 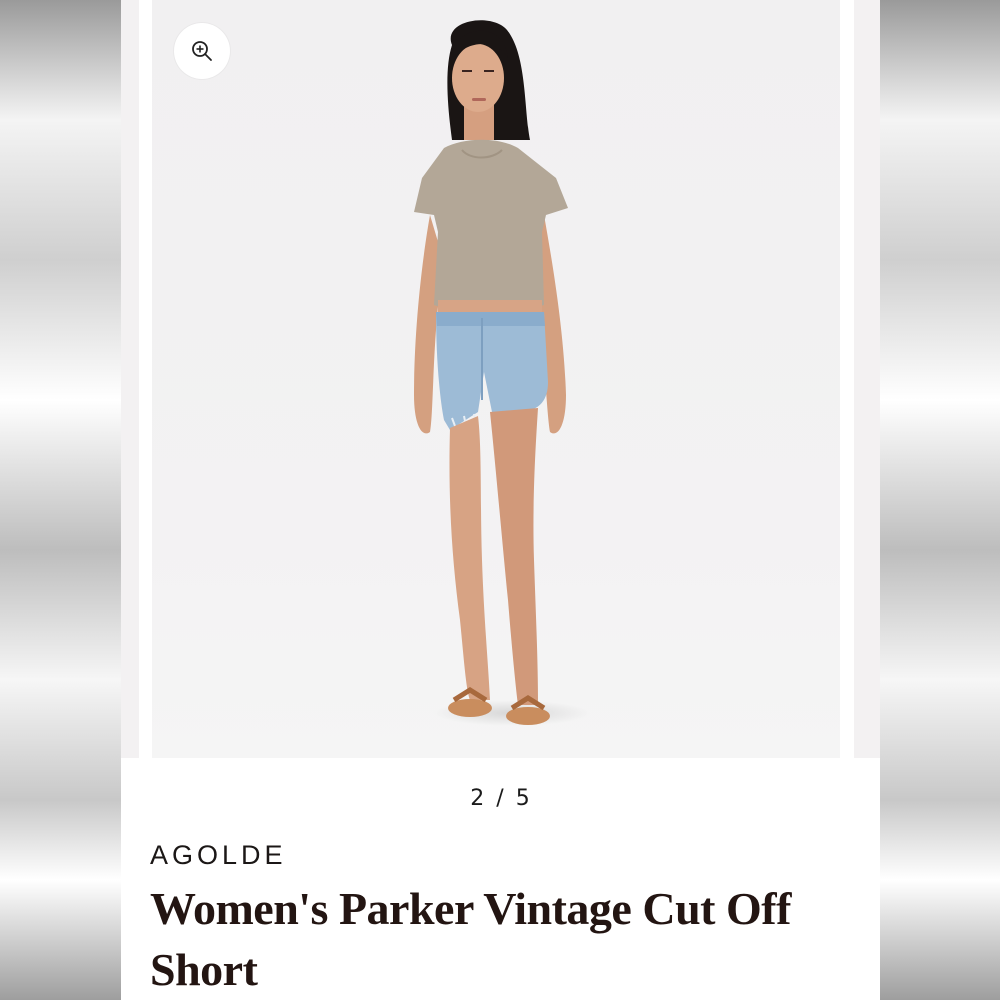 I want to click on model-photo, so click(x=491, y=372).